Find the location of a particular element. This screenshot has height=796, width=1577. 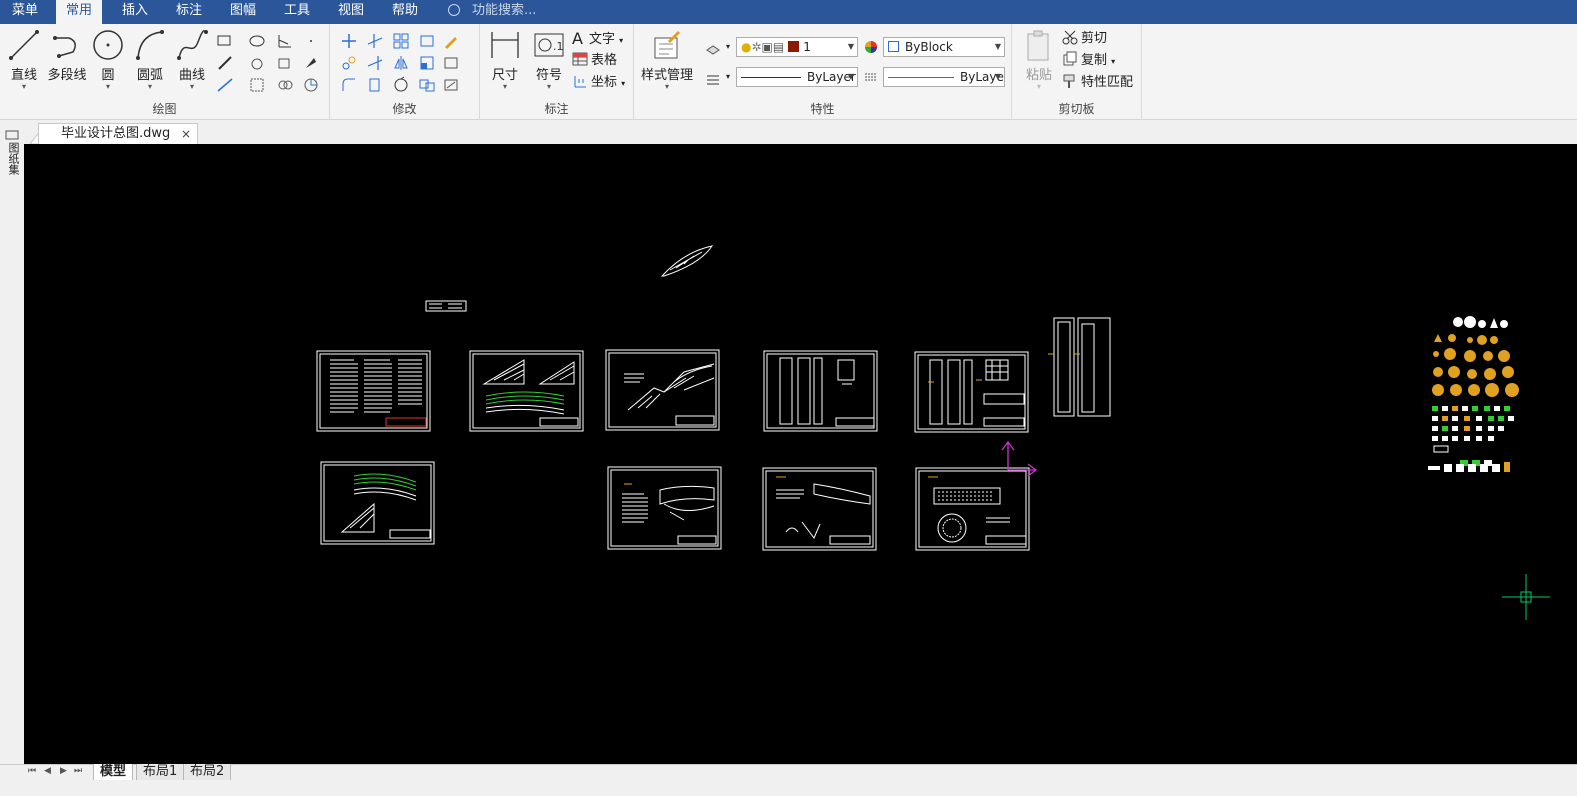

style-manager-icon is located at coordinates (667, 44).